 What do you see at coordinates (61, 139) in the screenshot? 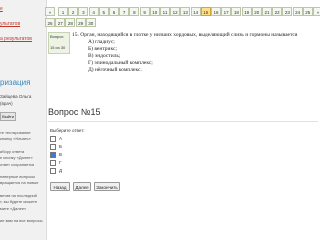
I see `answer-label: А` at bounding box center [61, 139].